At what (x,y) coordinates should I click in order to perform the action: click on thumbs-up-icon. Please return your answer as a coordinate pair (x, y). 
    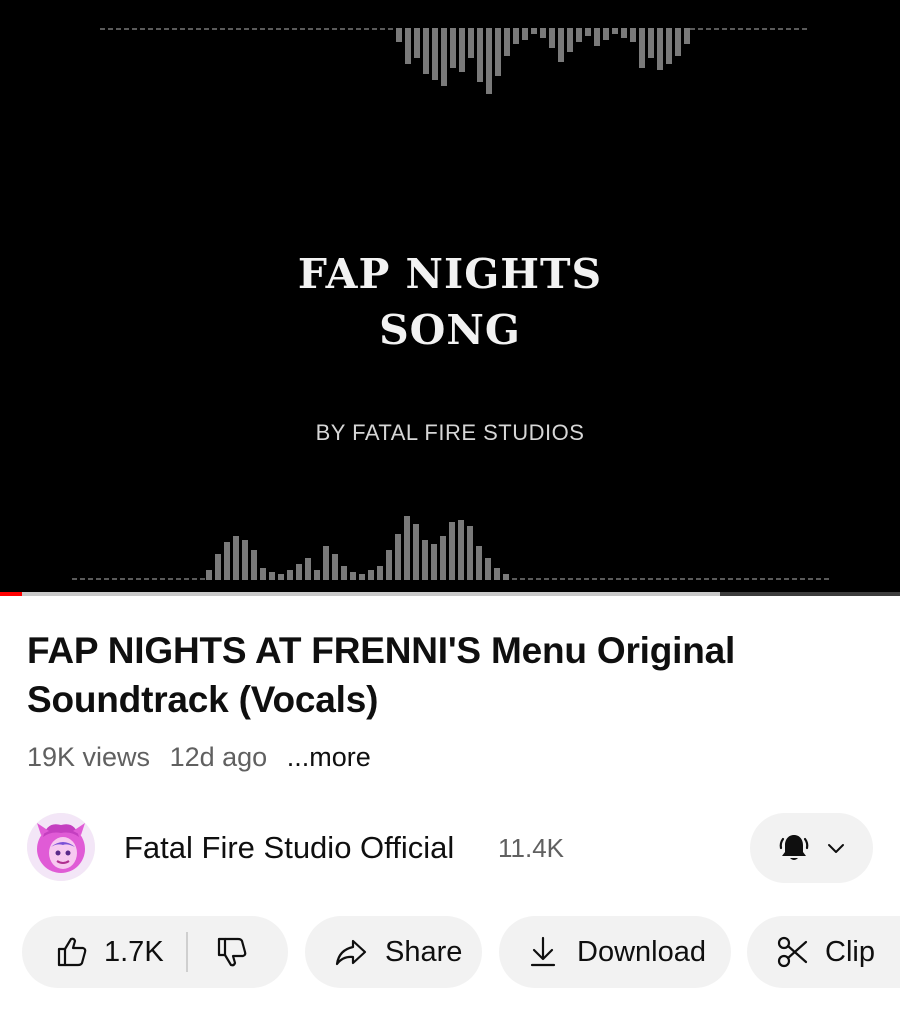
    Looking at the image, I should click on (72, 952).